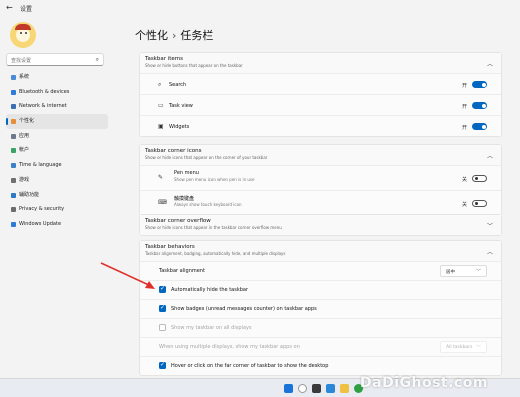  I want to click on sidebar-item-label: 游戏, so click(24, 179).